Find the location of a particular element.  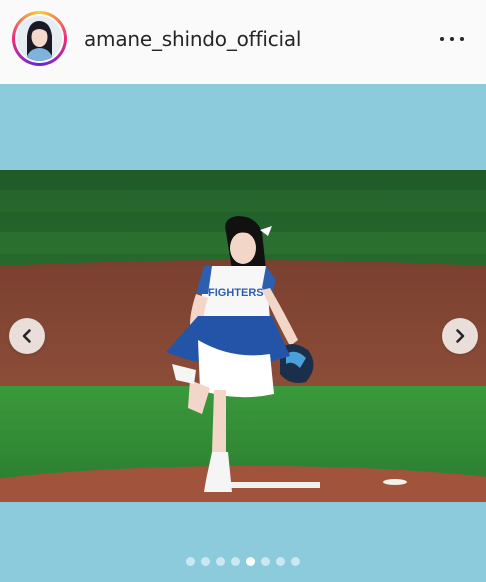

post-header: amane_shindo_official is located at coordinates (243, 42).